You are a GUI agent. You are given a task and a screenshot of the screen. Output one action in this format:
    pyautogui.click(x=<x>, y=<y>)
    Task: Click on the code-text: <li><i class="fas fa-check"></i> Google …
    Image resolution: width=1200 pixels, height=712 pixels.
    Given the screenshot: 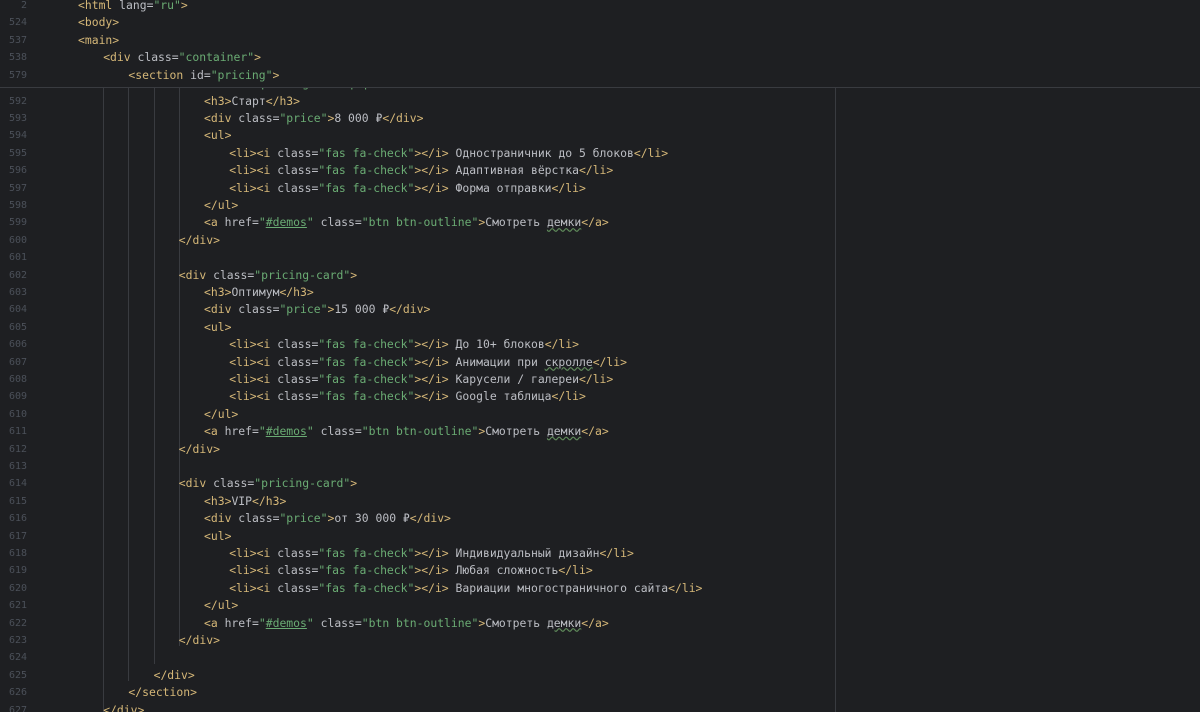 What is the action you would take?
    pyautogui.click(x=407, y=396)
    